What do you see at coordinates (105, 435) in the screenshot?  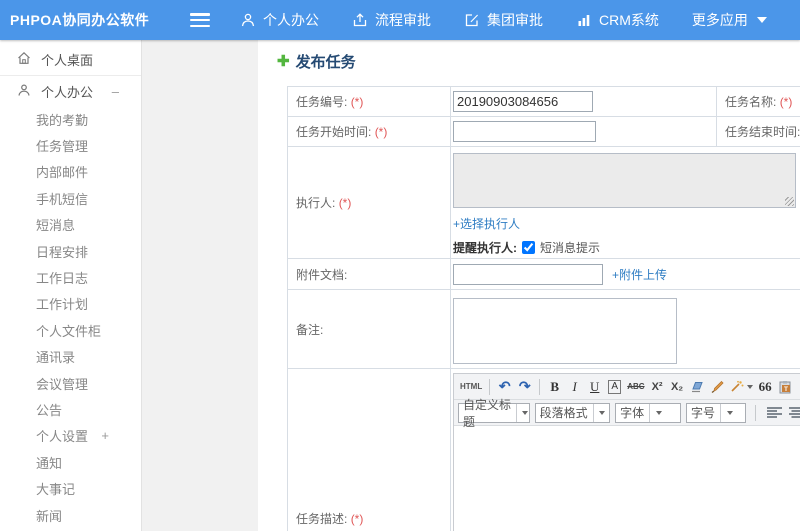 I see `expand-icon: +` at bounding box center [105, 435].